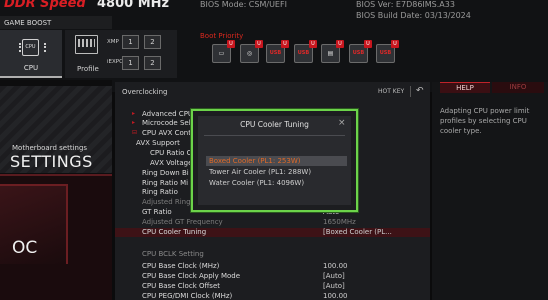 Image resolution: width=548 pixels, height=300 pixels. What do you see at coordinates (243, 4) in the screenshot?
I see `bios-mode-text: BIOS Mode: CSM/UEFI` at bounding box center [243, 4].